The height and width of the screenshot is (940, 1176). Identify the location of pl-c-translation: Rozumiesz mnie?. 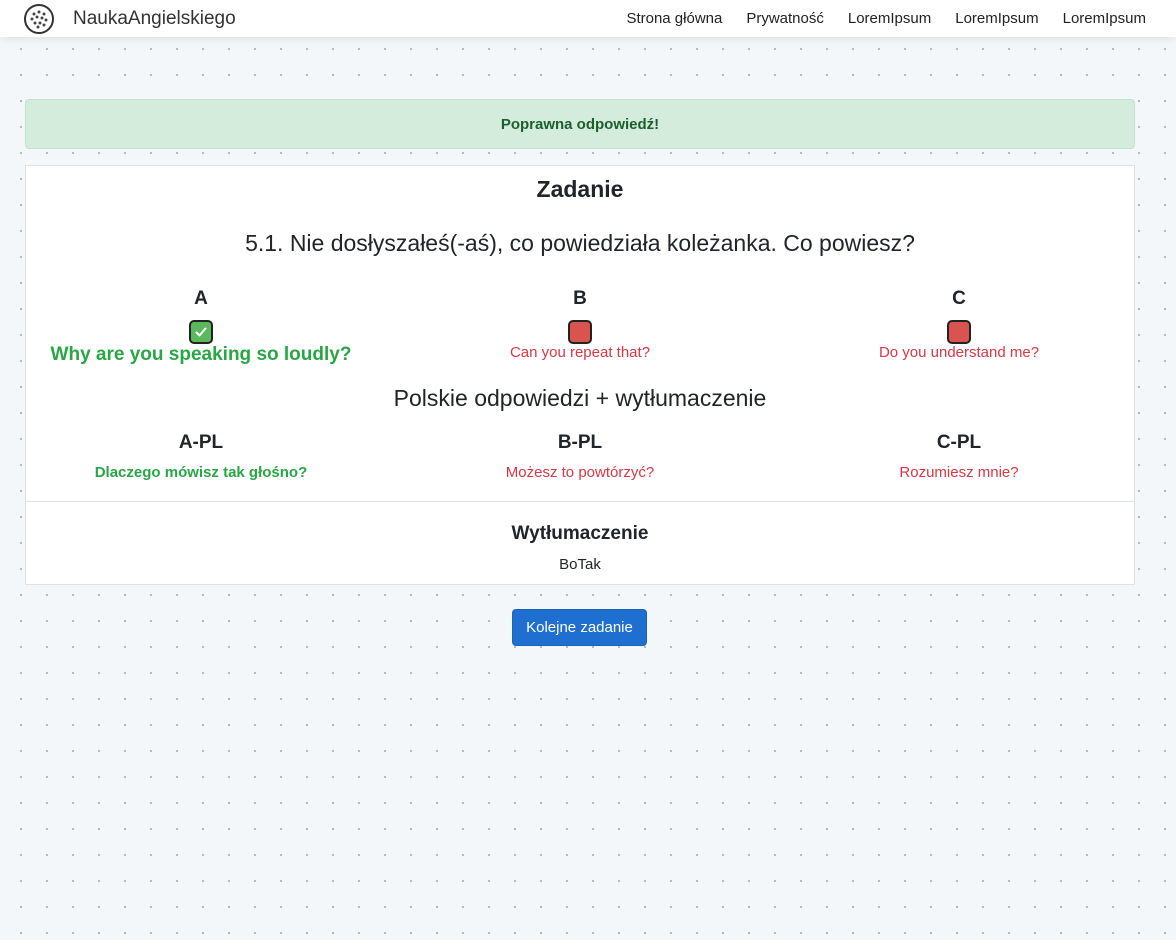
(959, 472).